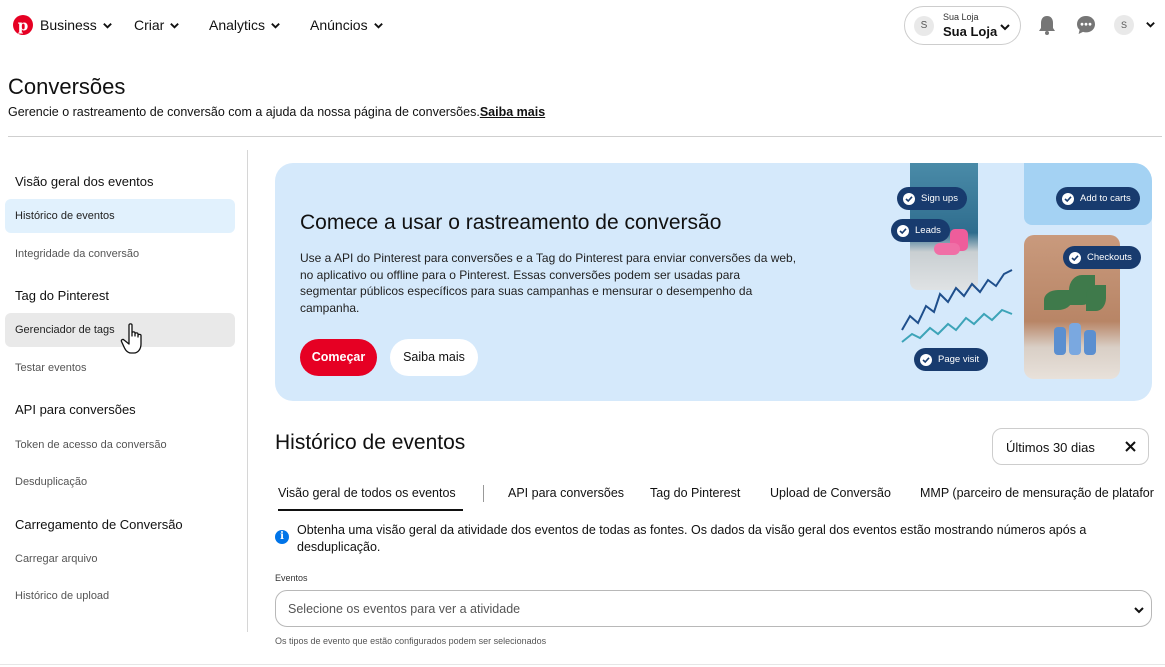 This screenshot has width=1165, height=667. What do you see at coordinates (367, 493) in the screenshot?
I see `tab-visao-geral: Visão geral de todos os eventos` at bounding box center [367, 493].